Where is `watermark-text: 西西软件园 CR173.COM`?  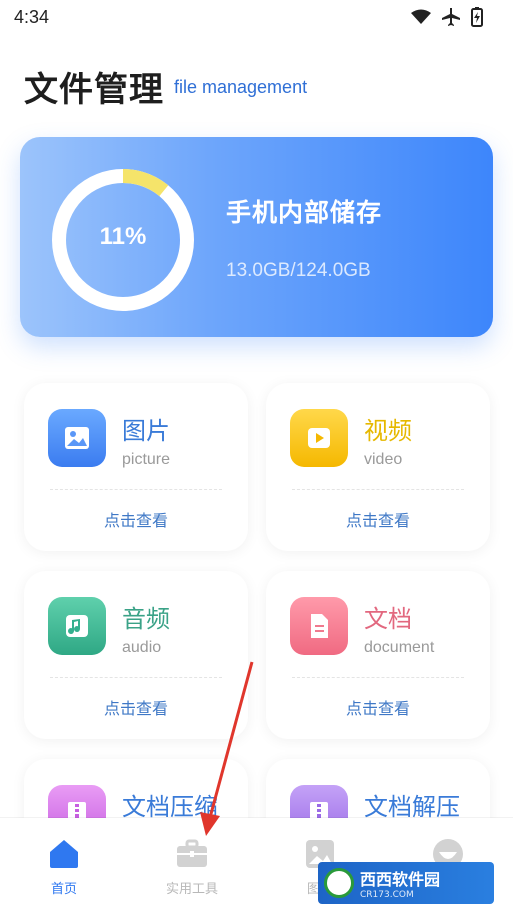
watermark-text: 西西软件园 CR173.COM is located at coordinates (400, 885).